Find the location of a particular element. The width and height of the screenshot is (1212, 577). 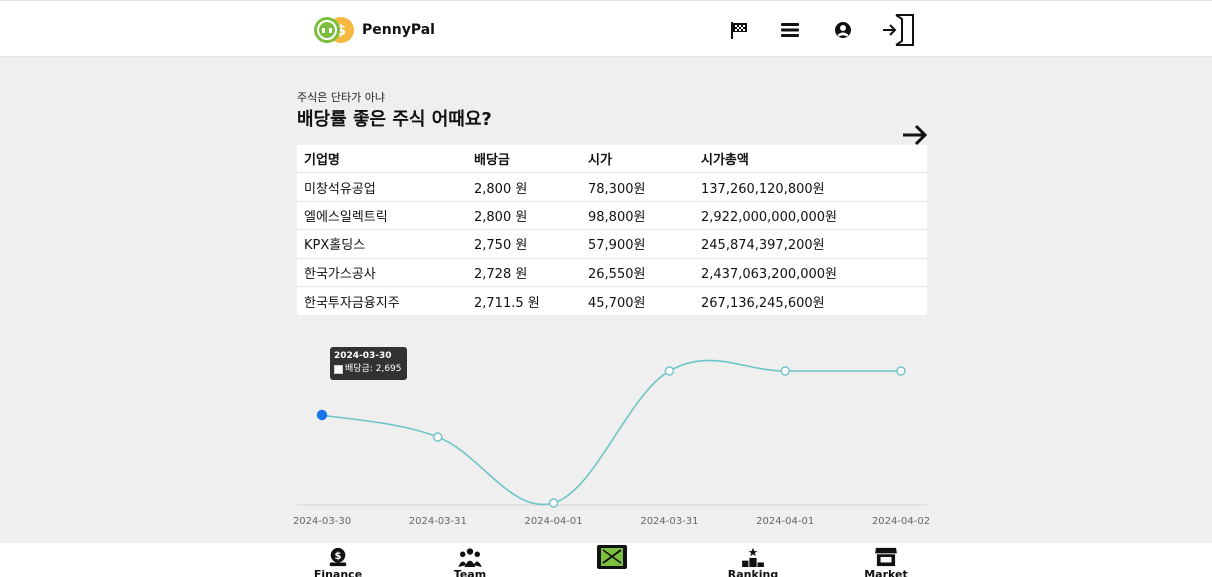

column-header-company: 기업명 is located at coordinates (322, 161).